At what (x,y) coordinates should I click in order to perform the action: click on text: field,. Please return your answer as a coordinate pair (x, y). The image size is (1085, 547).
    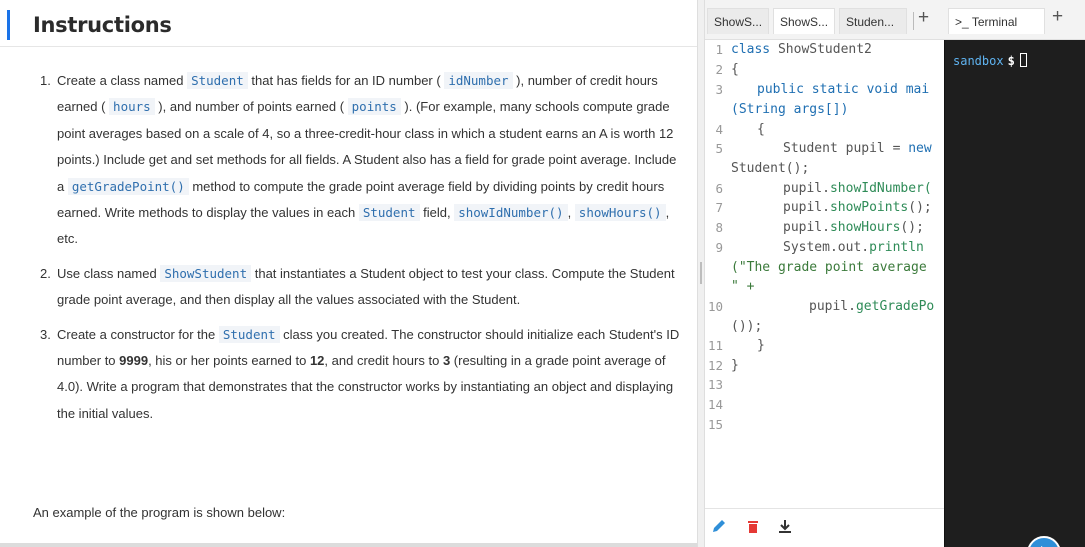
    Looking at the image, I should click on (437, 213).